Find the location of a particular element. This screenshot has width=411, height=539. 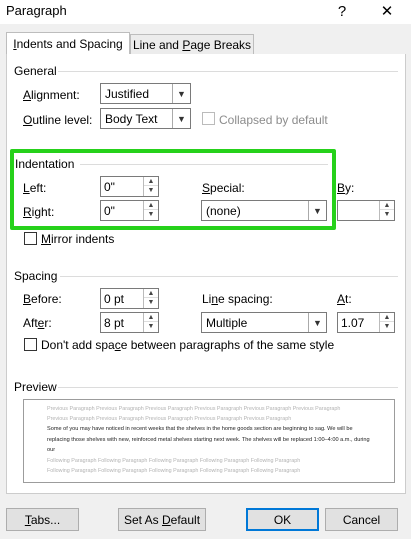

collapsed-by-default-checkbox is located at coordinates (208, 118).